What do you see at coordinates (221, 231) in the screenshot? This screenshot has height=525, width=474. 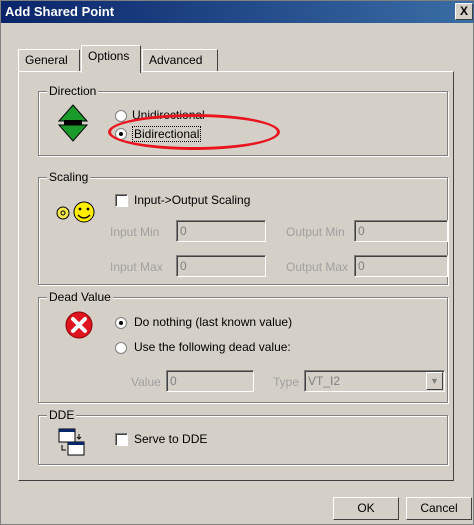 I see `input-min-field: 0` at bounding box center [221, 231].